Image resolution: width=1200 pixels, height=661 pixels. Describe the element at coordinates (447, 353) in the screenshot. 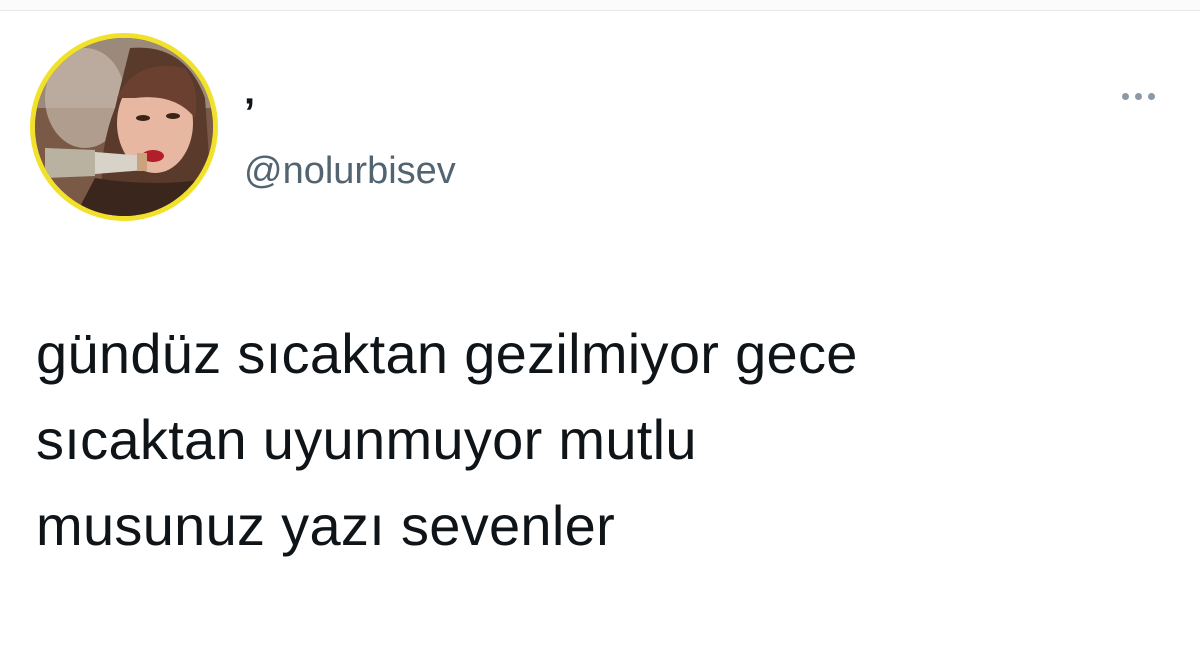

I see `tweet-text-line: gündüz sıcaktan gezilmiyor gece` at that location.